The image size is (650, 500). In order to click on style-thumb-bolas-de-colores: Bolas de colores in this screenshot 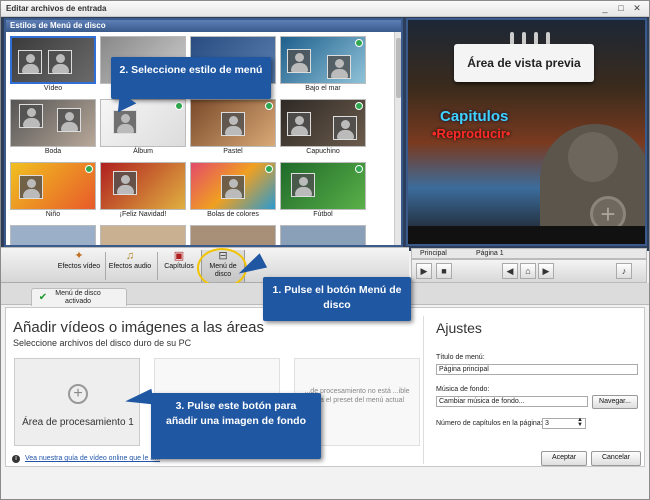, I will do `click(233, 191)`.